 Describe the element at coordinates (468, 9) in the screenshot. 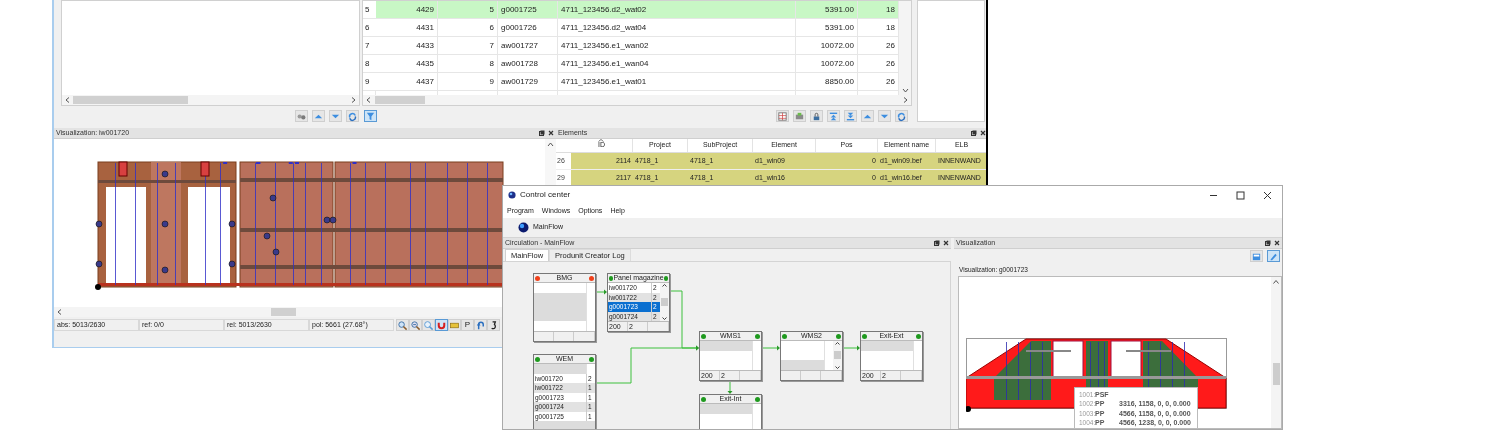

I see `table-cell: 5` at that location.